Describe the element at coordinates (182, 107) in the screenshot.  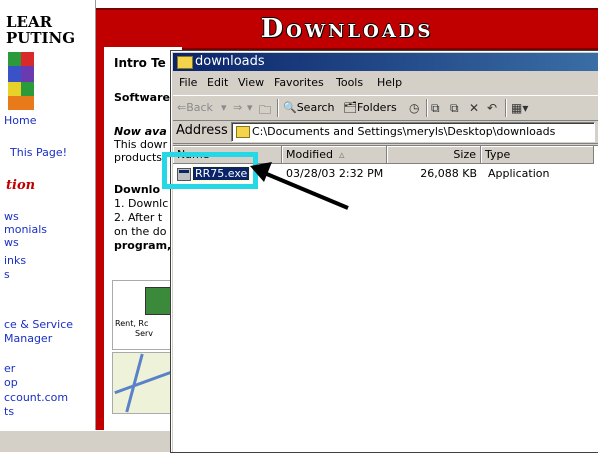
I see `back-arrow-icon: ⇐` at that location.